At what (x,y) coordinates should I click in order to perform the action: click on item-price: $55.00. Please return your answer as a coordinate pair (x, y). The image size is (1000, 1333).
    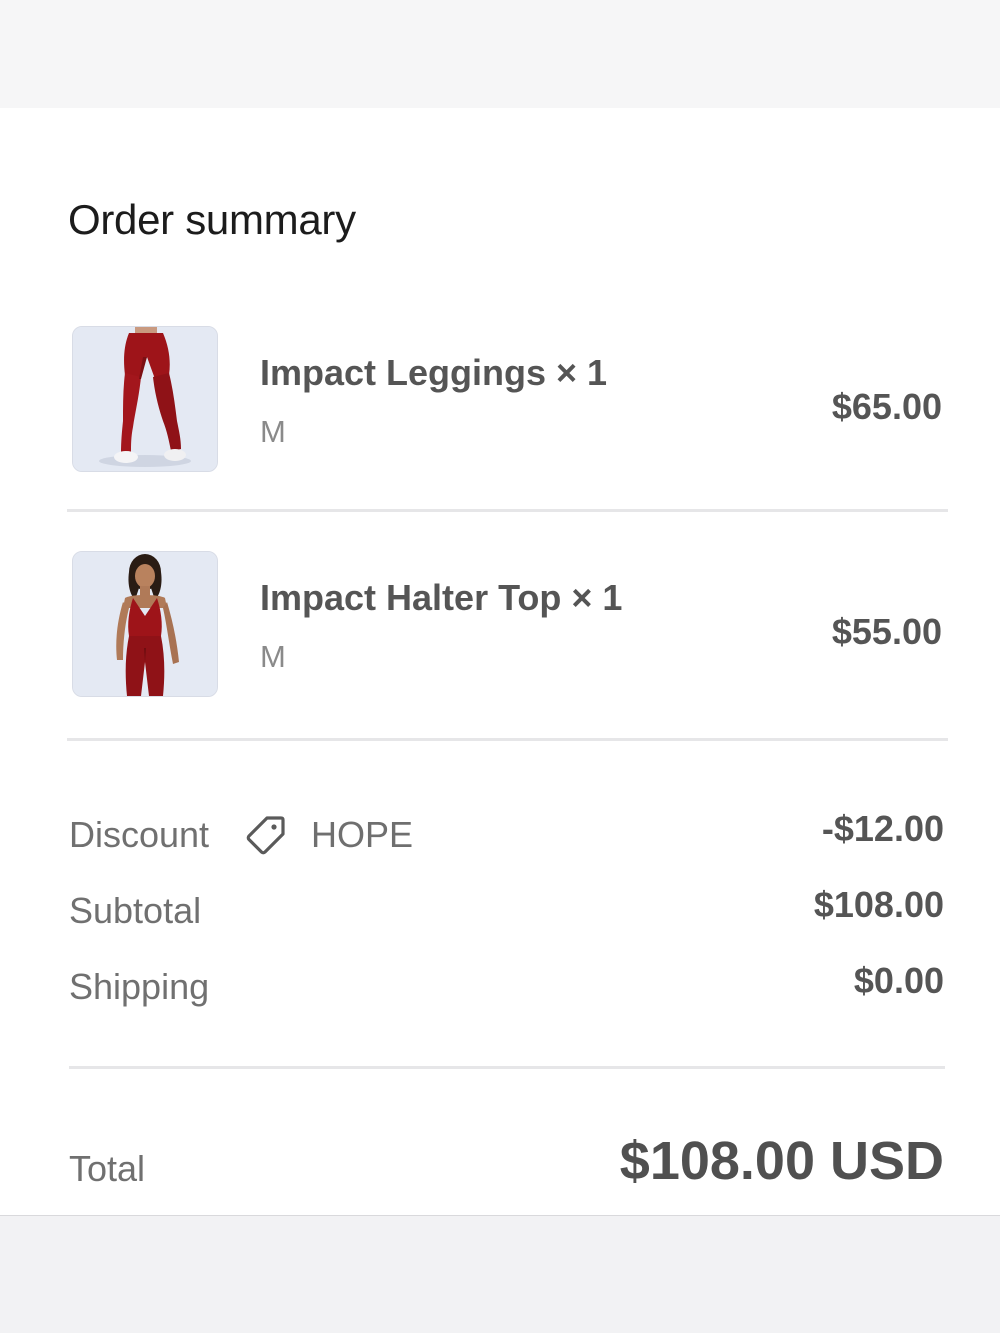
    Looking at the image, I should click on (886, 631).